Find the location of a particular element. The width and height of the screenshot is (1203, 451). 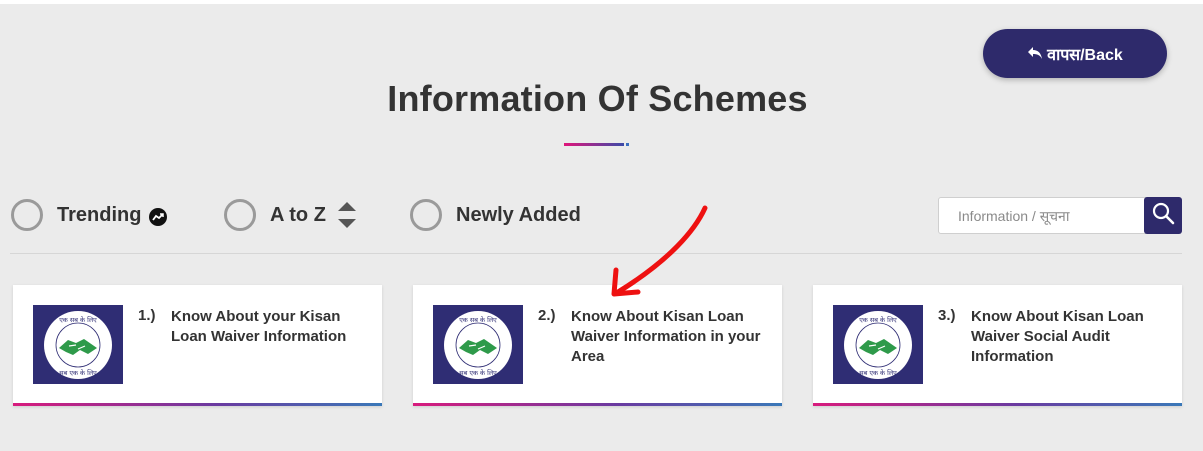

back-button-label: वापस/Back is located at coordinates (1085, 55).